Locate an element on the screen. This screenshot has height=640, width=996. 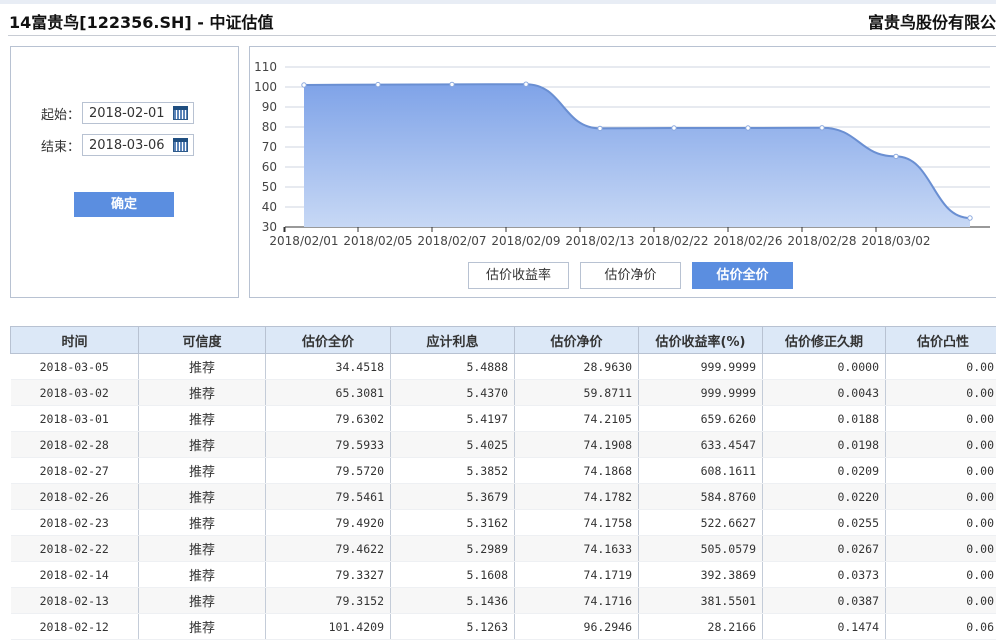
table-cell: 0.0209 is located at coordinates (824, 471).